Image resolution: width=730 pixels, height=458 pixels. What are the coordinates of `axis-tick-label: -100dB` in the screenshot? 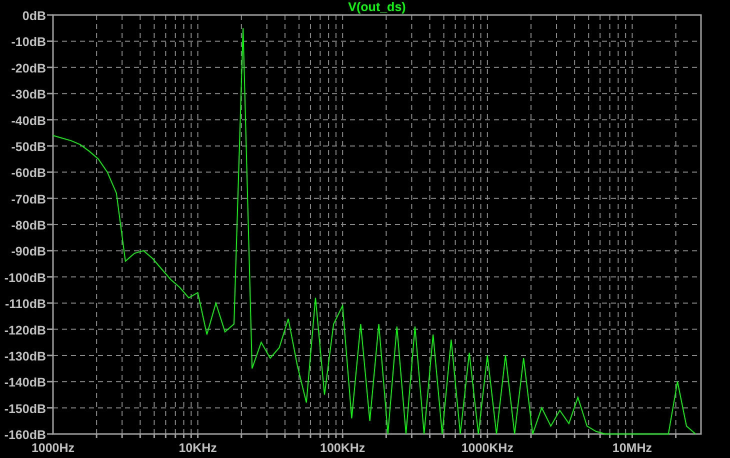 It's located at (25, 277).